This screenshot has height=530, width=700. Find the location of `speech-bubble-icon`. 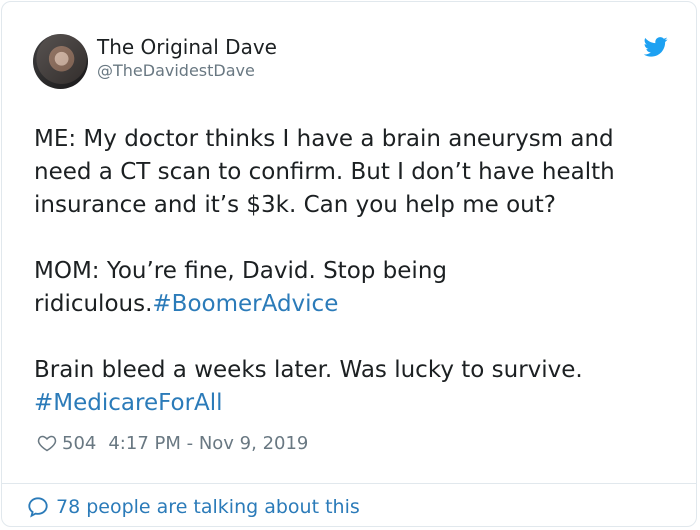

speech-bubble-icon is located at coordinates (38, 507).